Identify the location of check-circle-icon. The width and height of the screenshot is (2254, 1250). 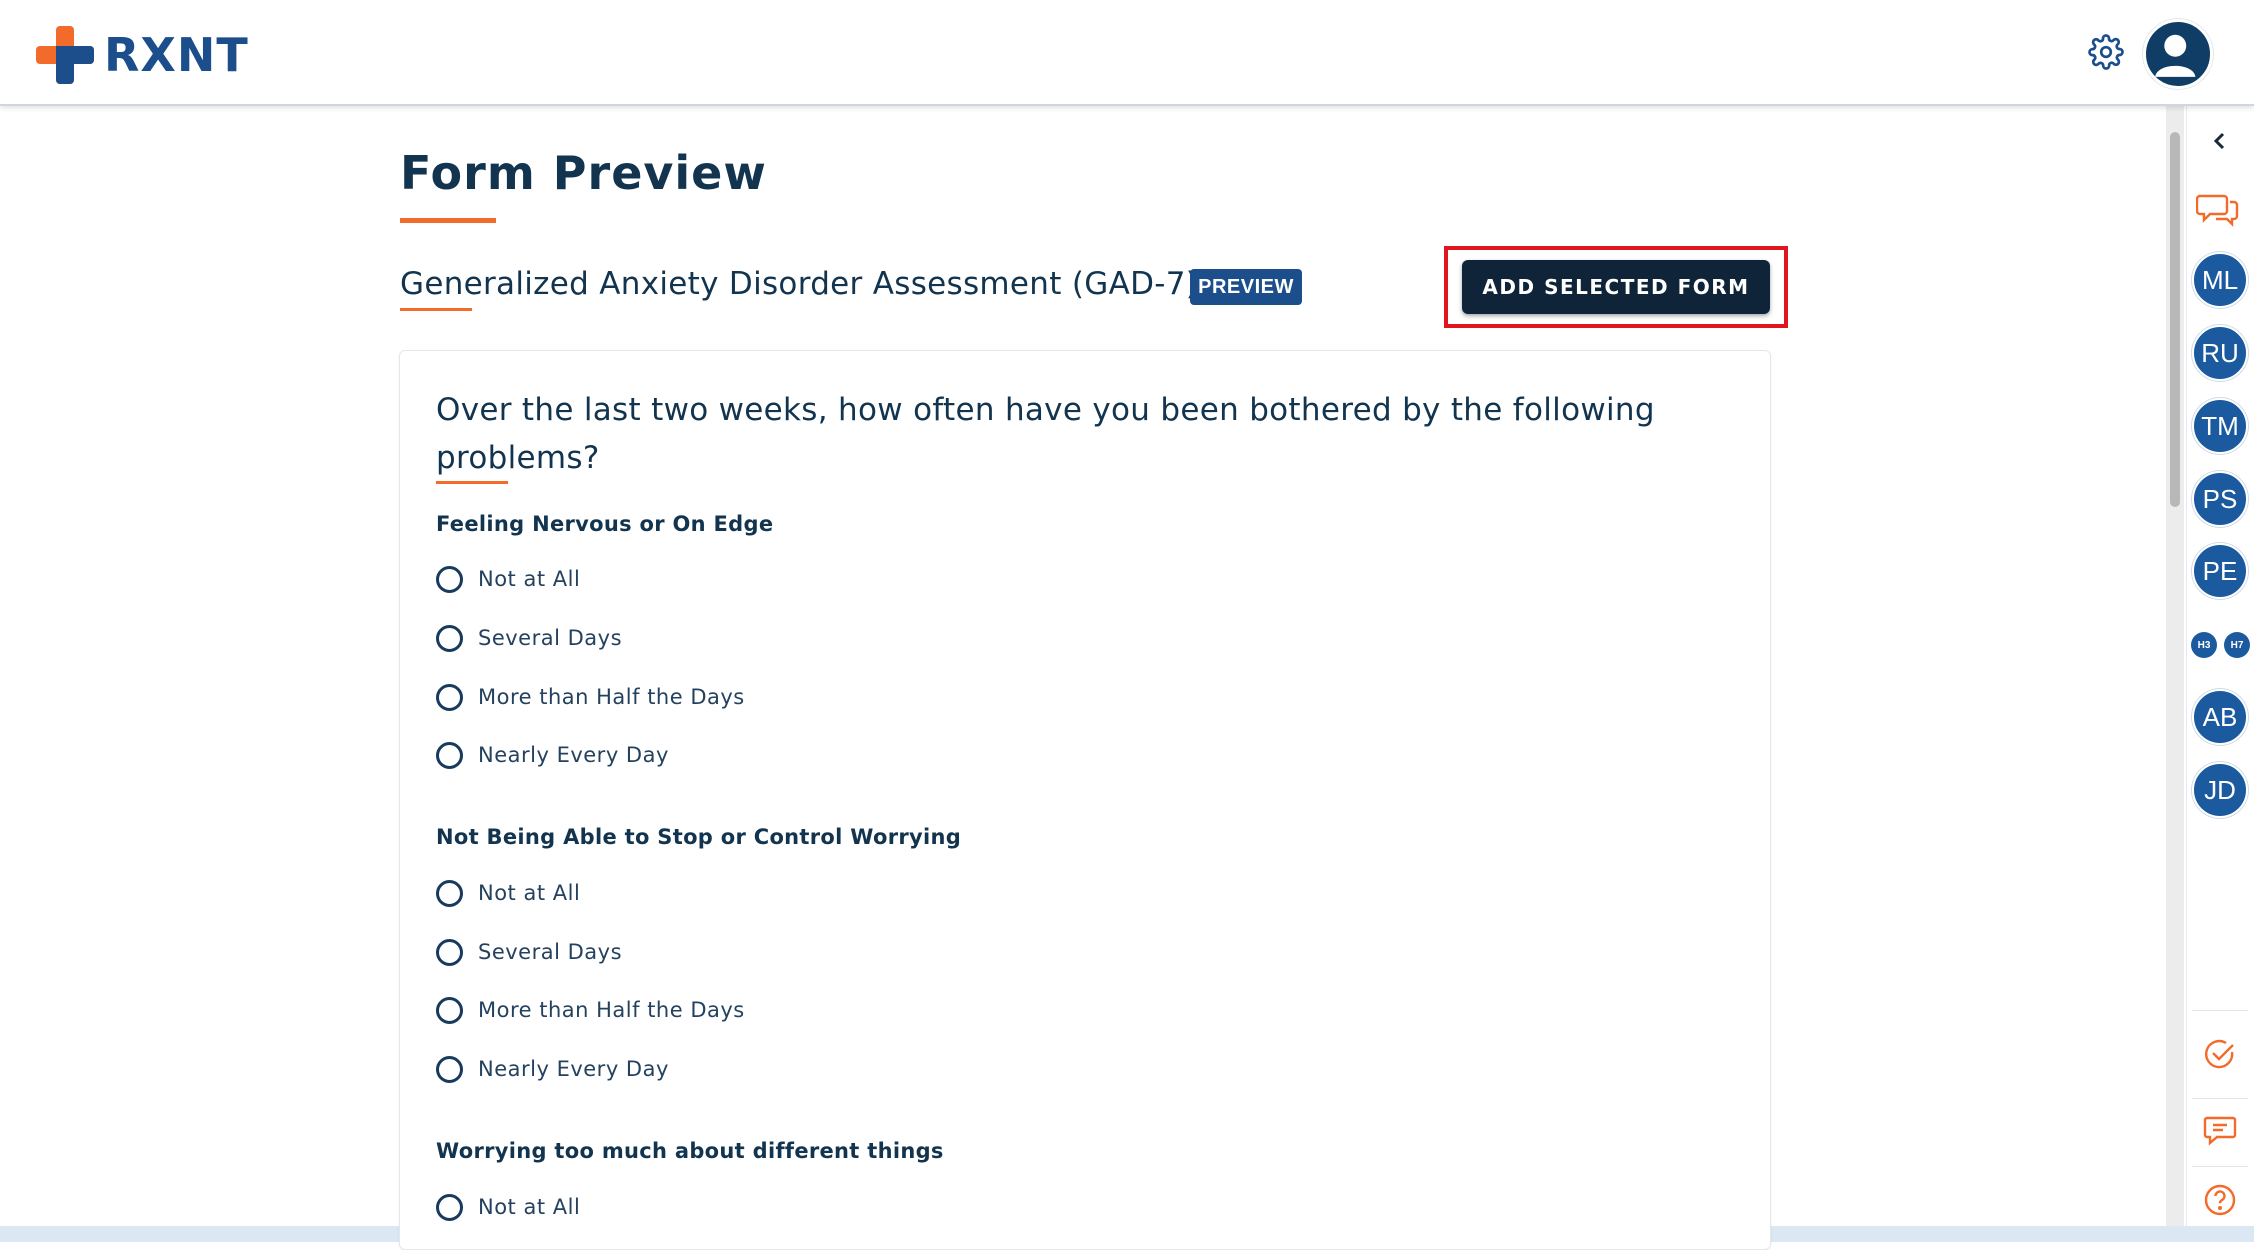
(2220, 1054).